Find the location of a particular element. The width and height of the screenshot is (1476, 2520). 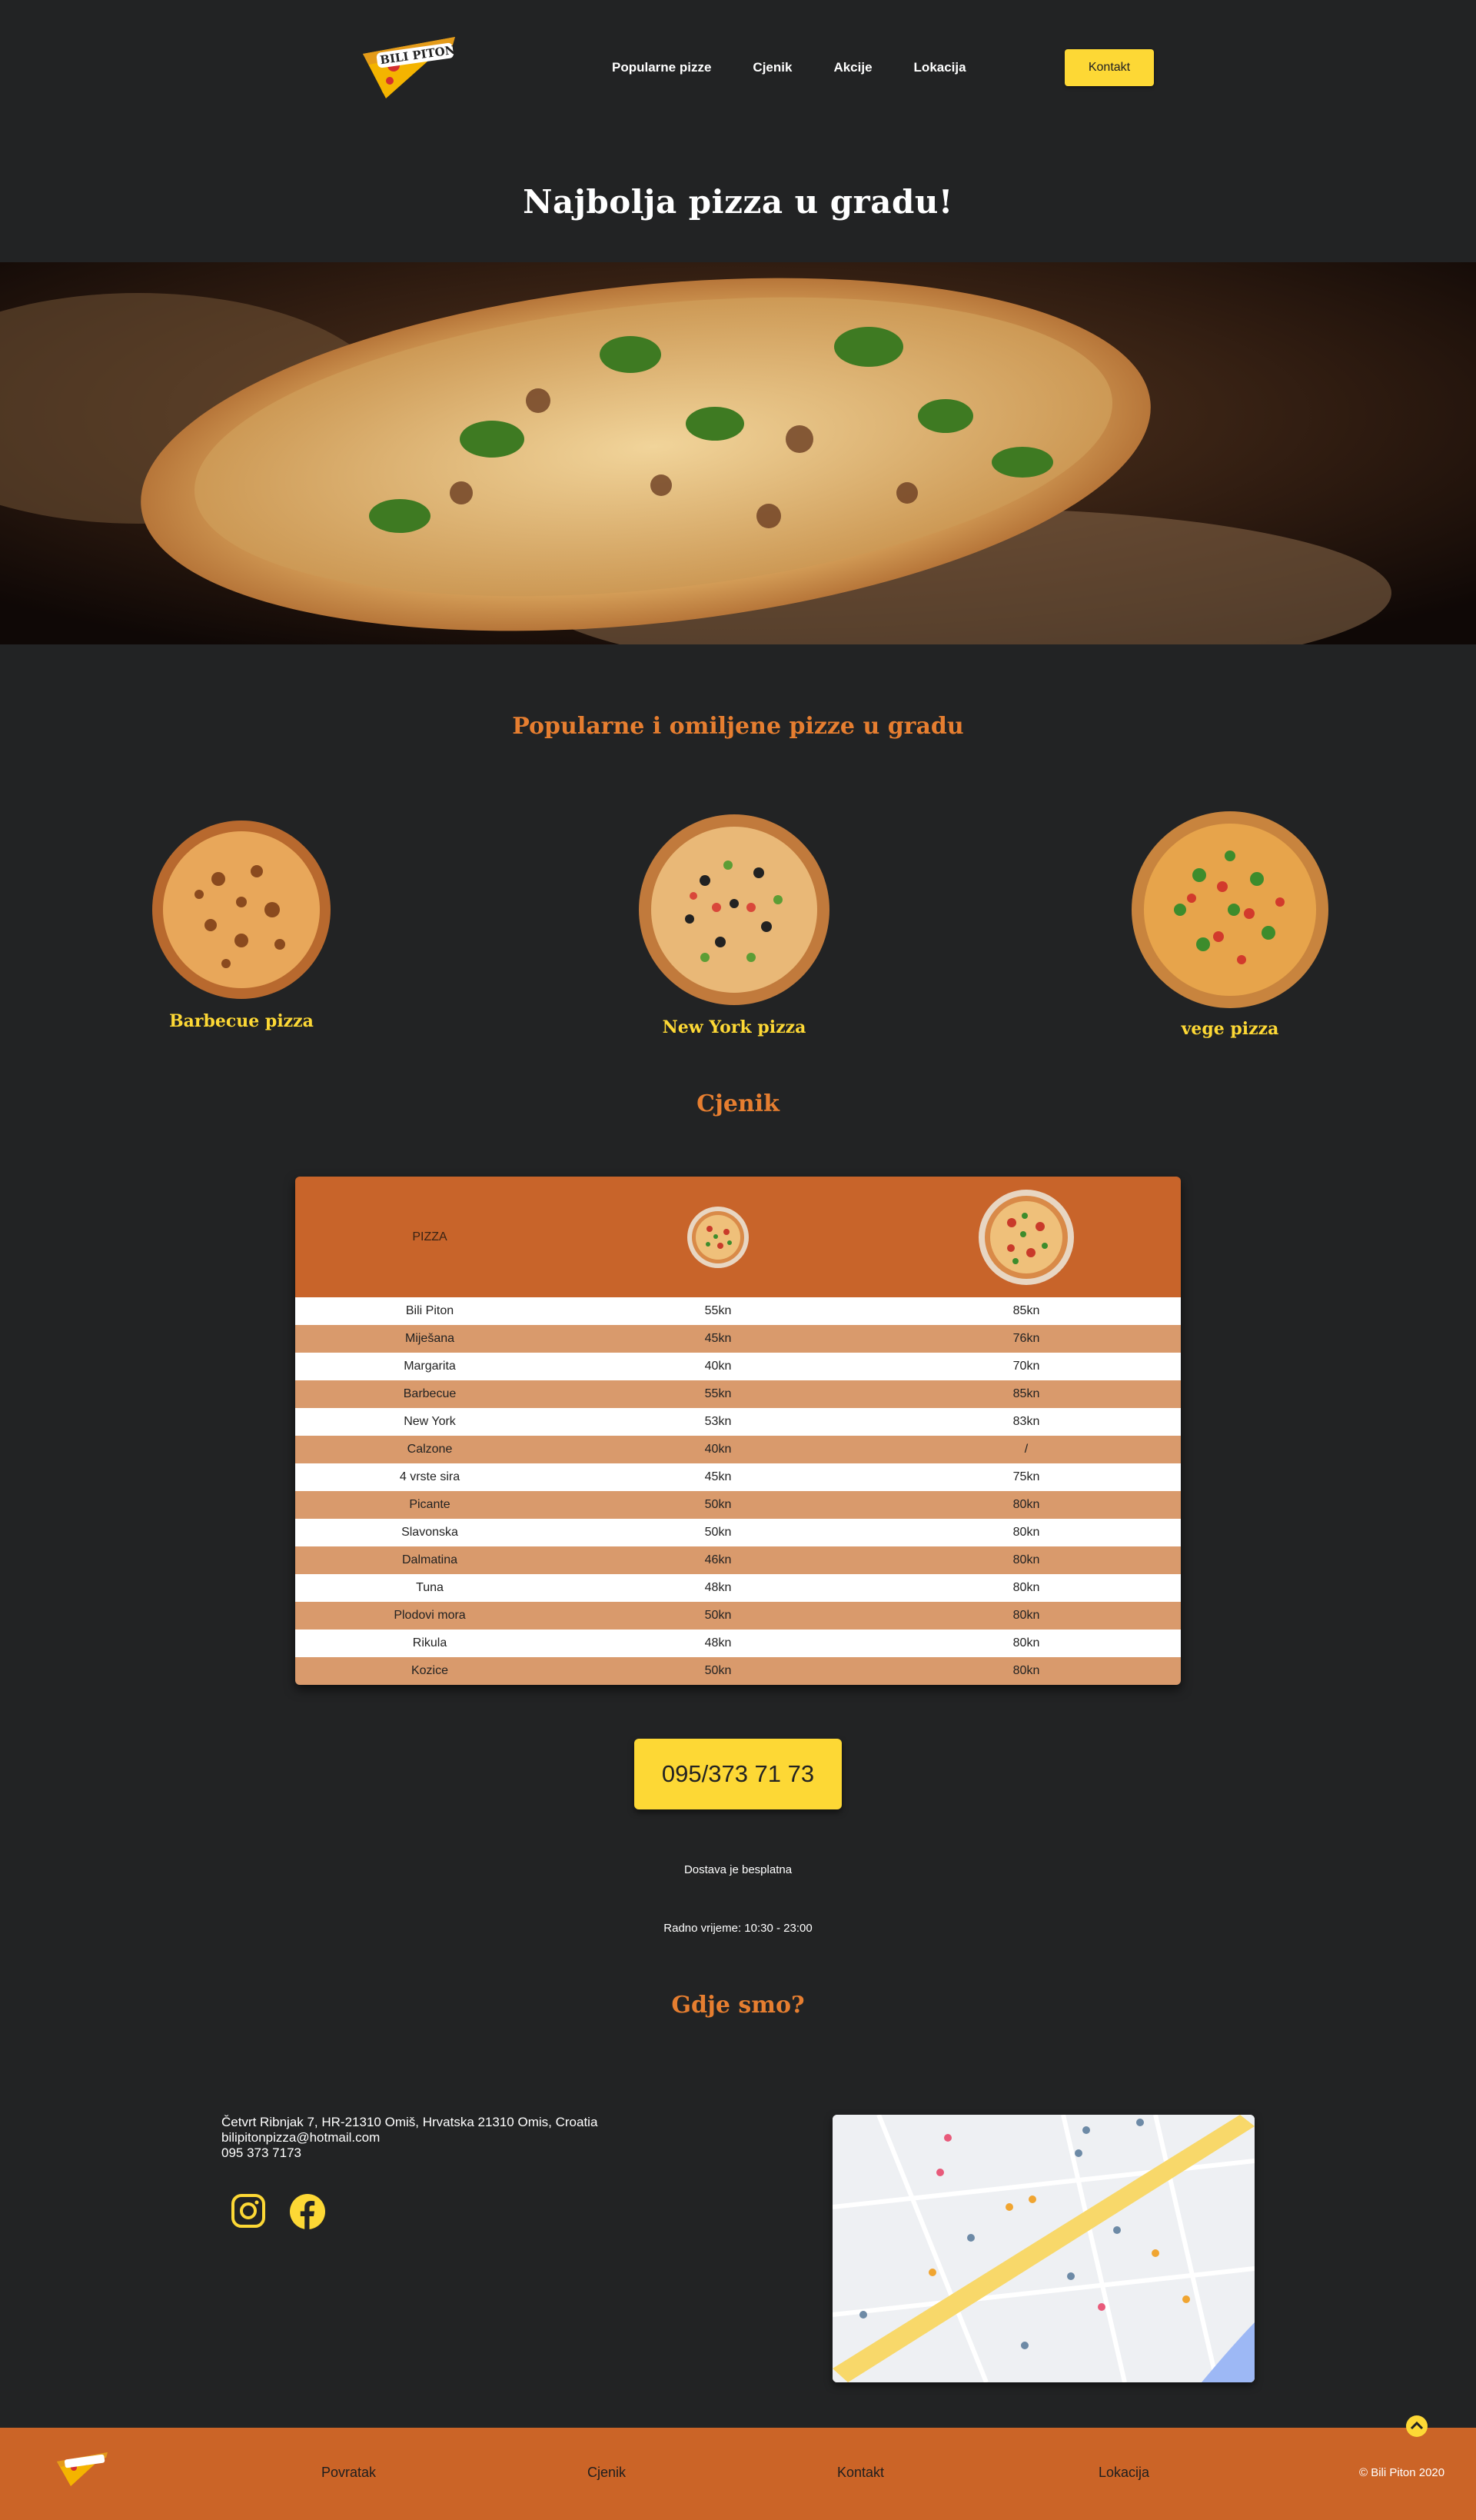

price-table-row: Picante 50kn 80kn is located at coordinates (738, 1505).